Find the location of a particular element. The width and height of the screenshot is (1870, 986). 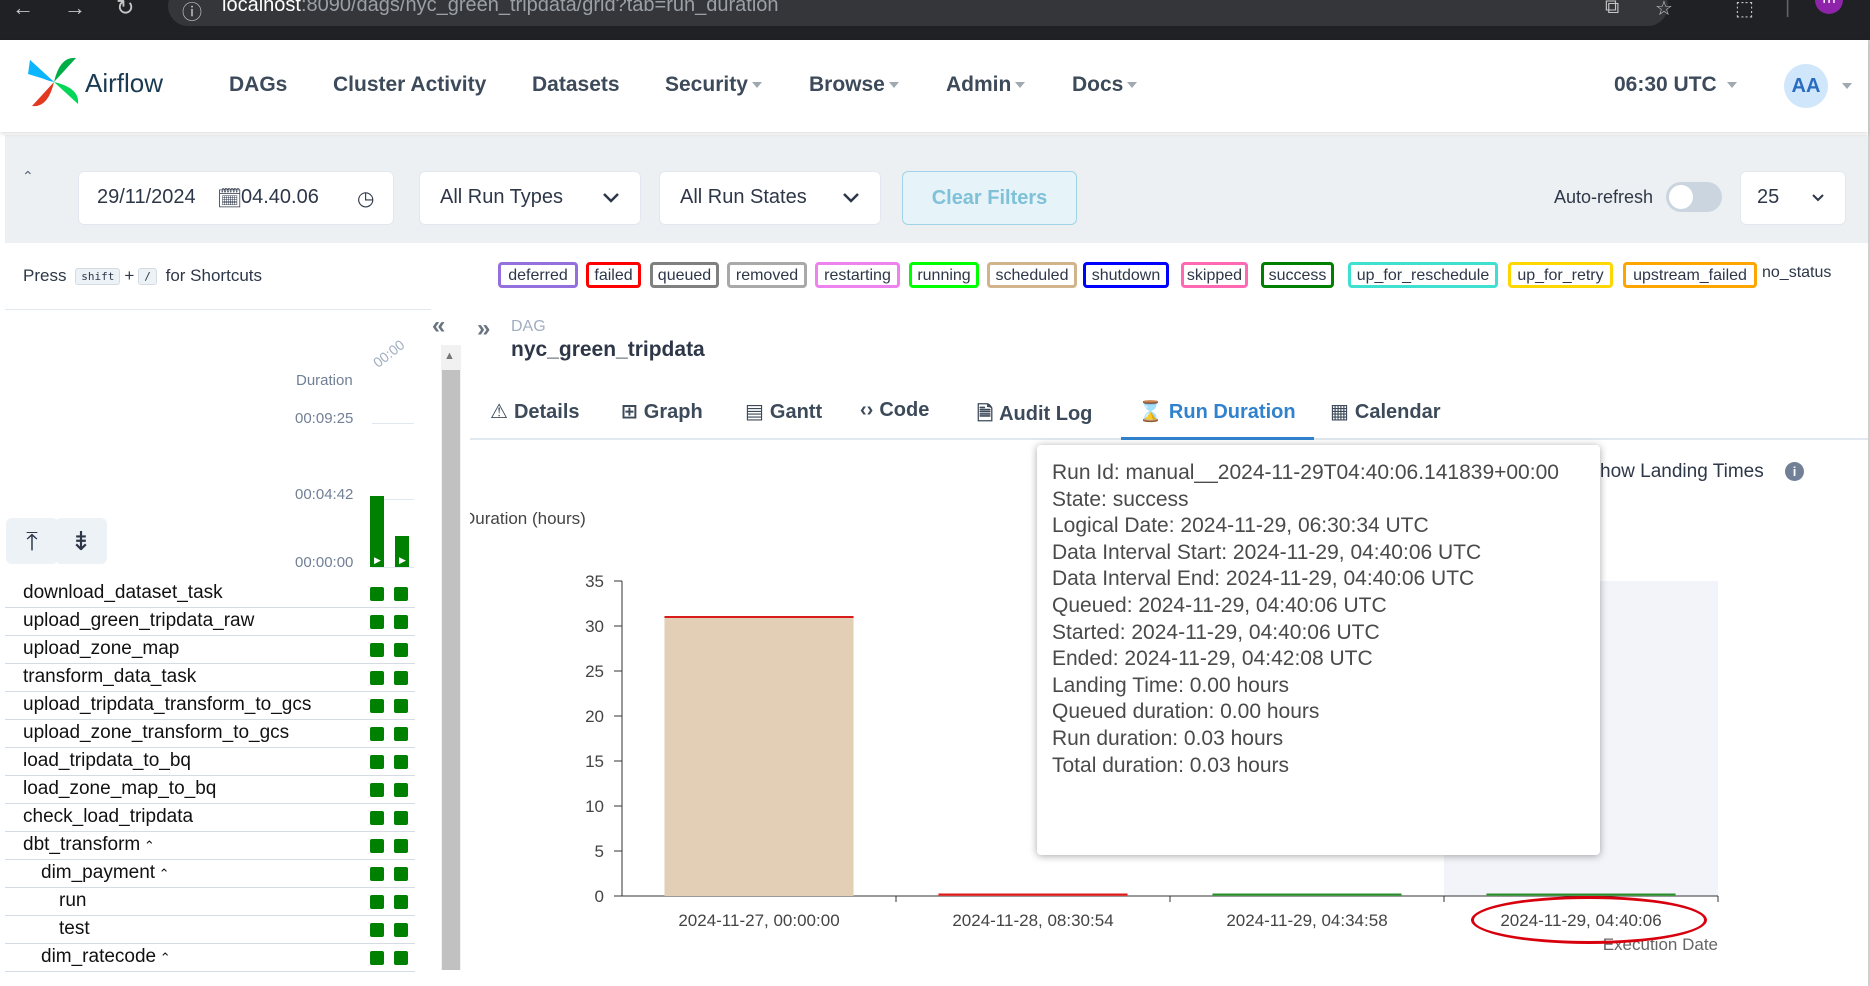

legend-upstream-failed: upstream_failed is located at coordinates (1690, 275).